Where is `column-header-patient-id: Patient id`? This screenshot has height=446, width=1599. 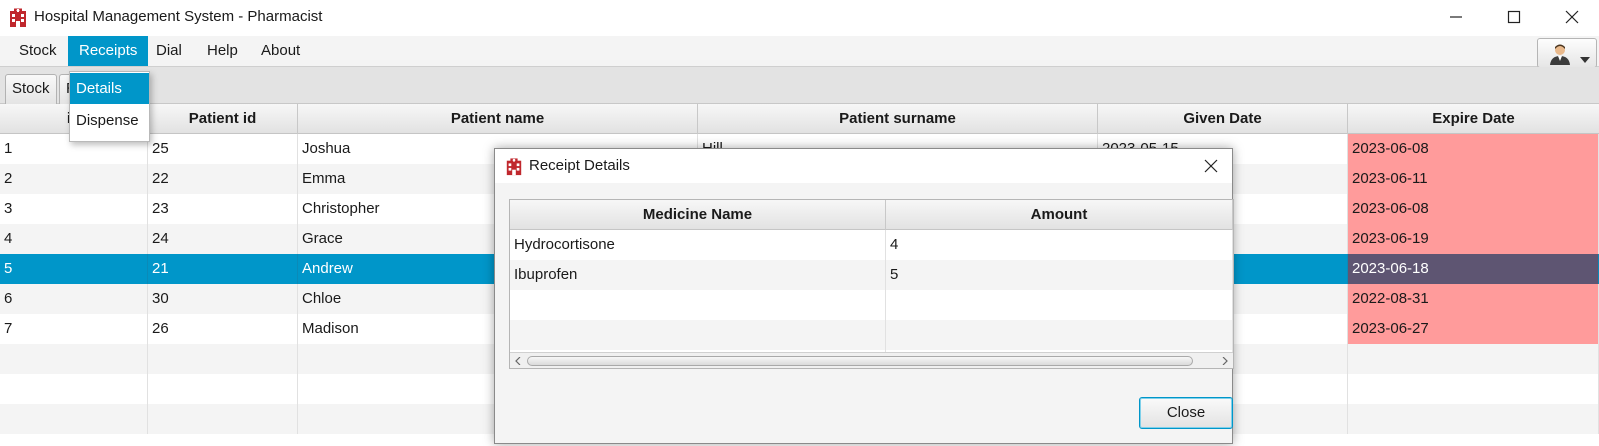
column-header-patient-id: Patient id is located at coordinates (223, 119).